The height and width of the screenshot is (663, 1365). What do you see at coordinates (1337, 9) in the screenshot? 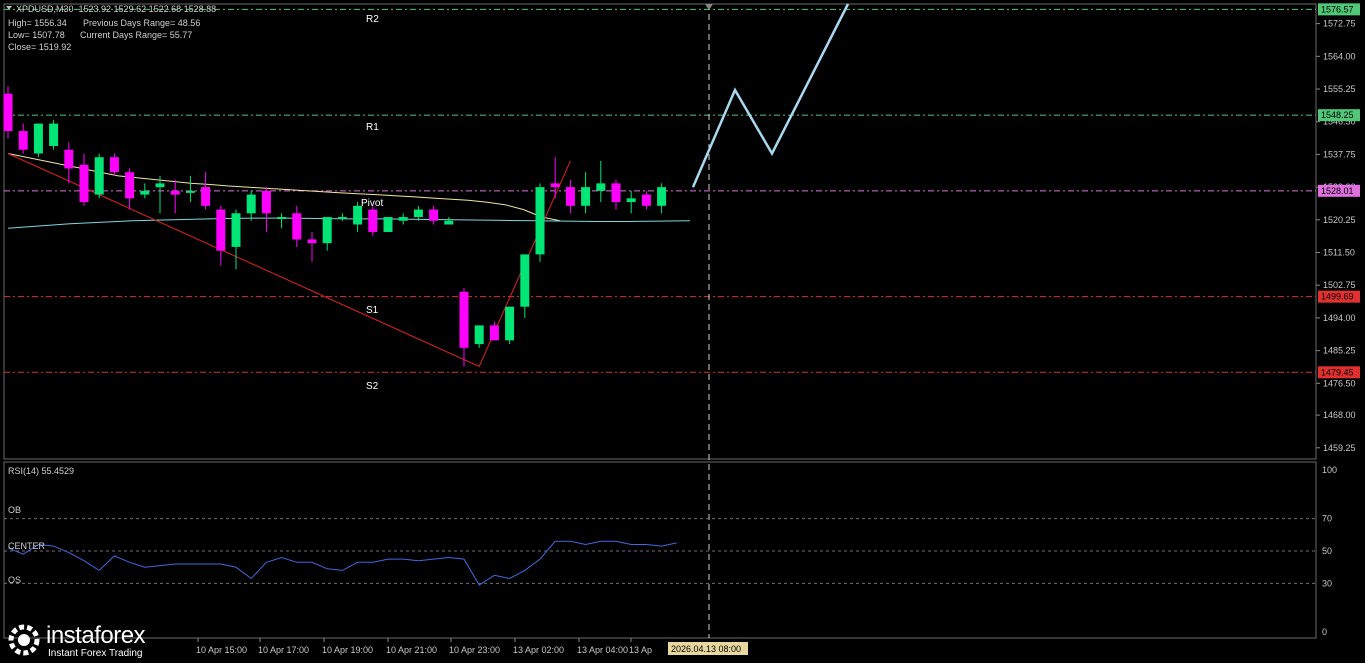
I see `level-price-label: 1576.57` at bounding box center [1337, 9].